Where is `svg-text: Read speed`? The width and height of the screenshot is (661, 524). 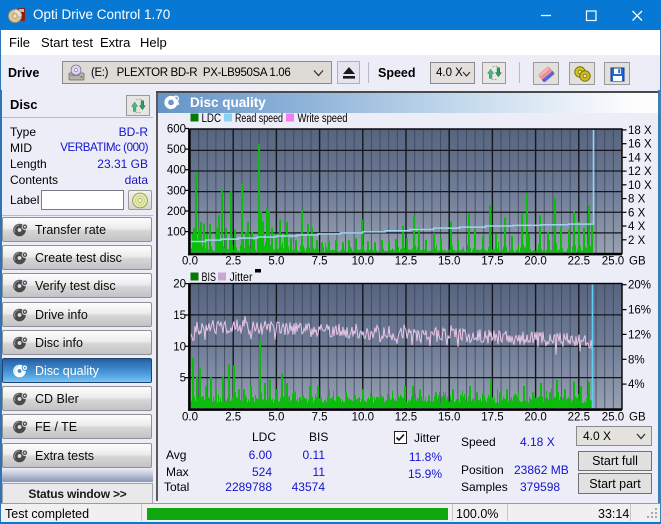
svg-text: Read speed is located at coordinates (259, 119).